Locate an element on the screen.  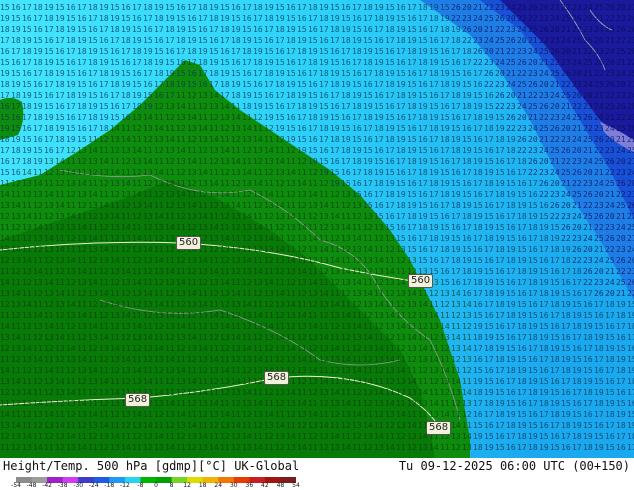
field-value: 25 is located at coordinates (566, 172).